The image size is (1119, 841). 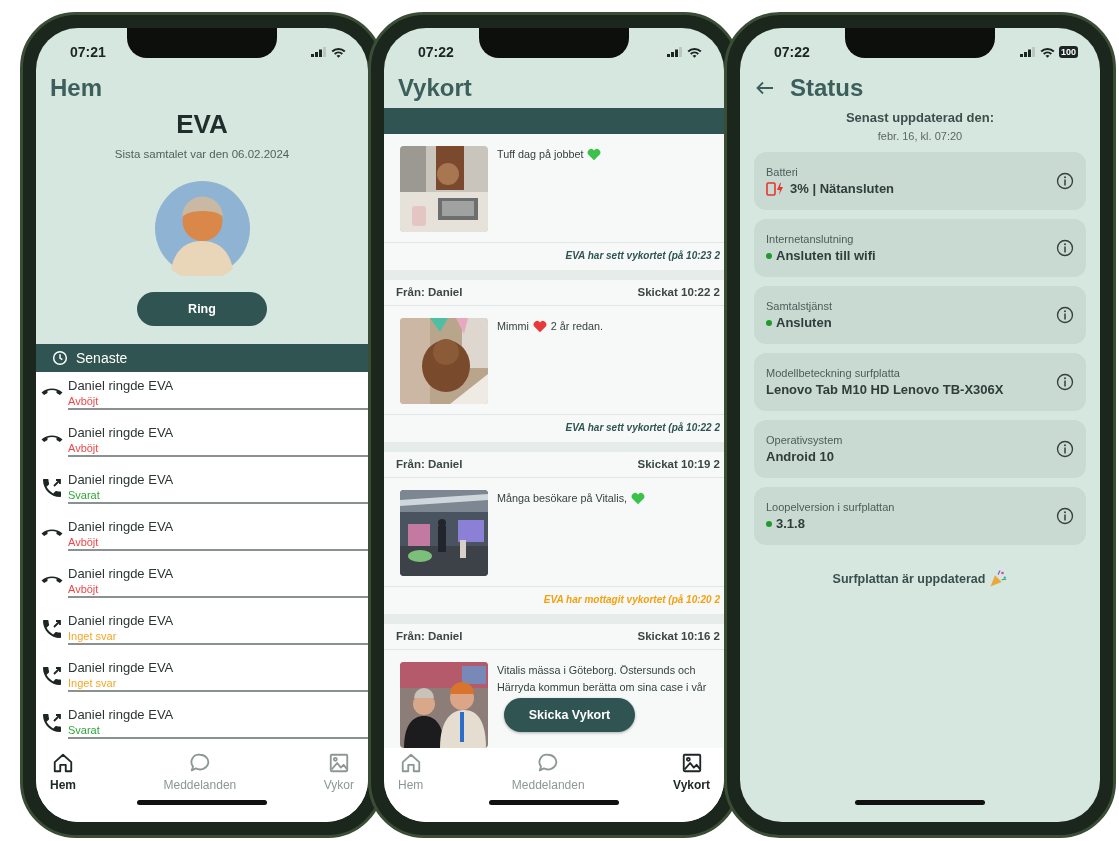 I want to click on sent-time: Skickat 10:19 2, so click(x=678, y=464).